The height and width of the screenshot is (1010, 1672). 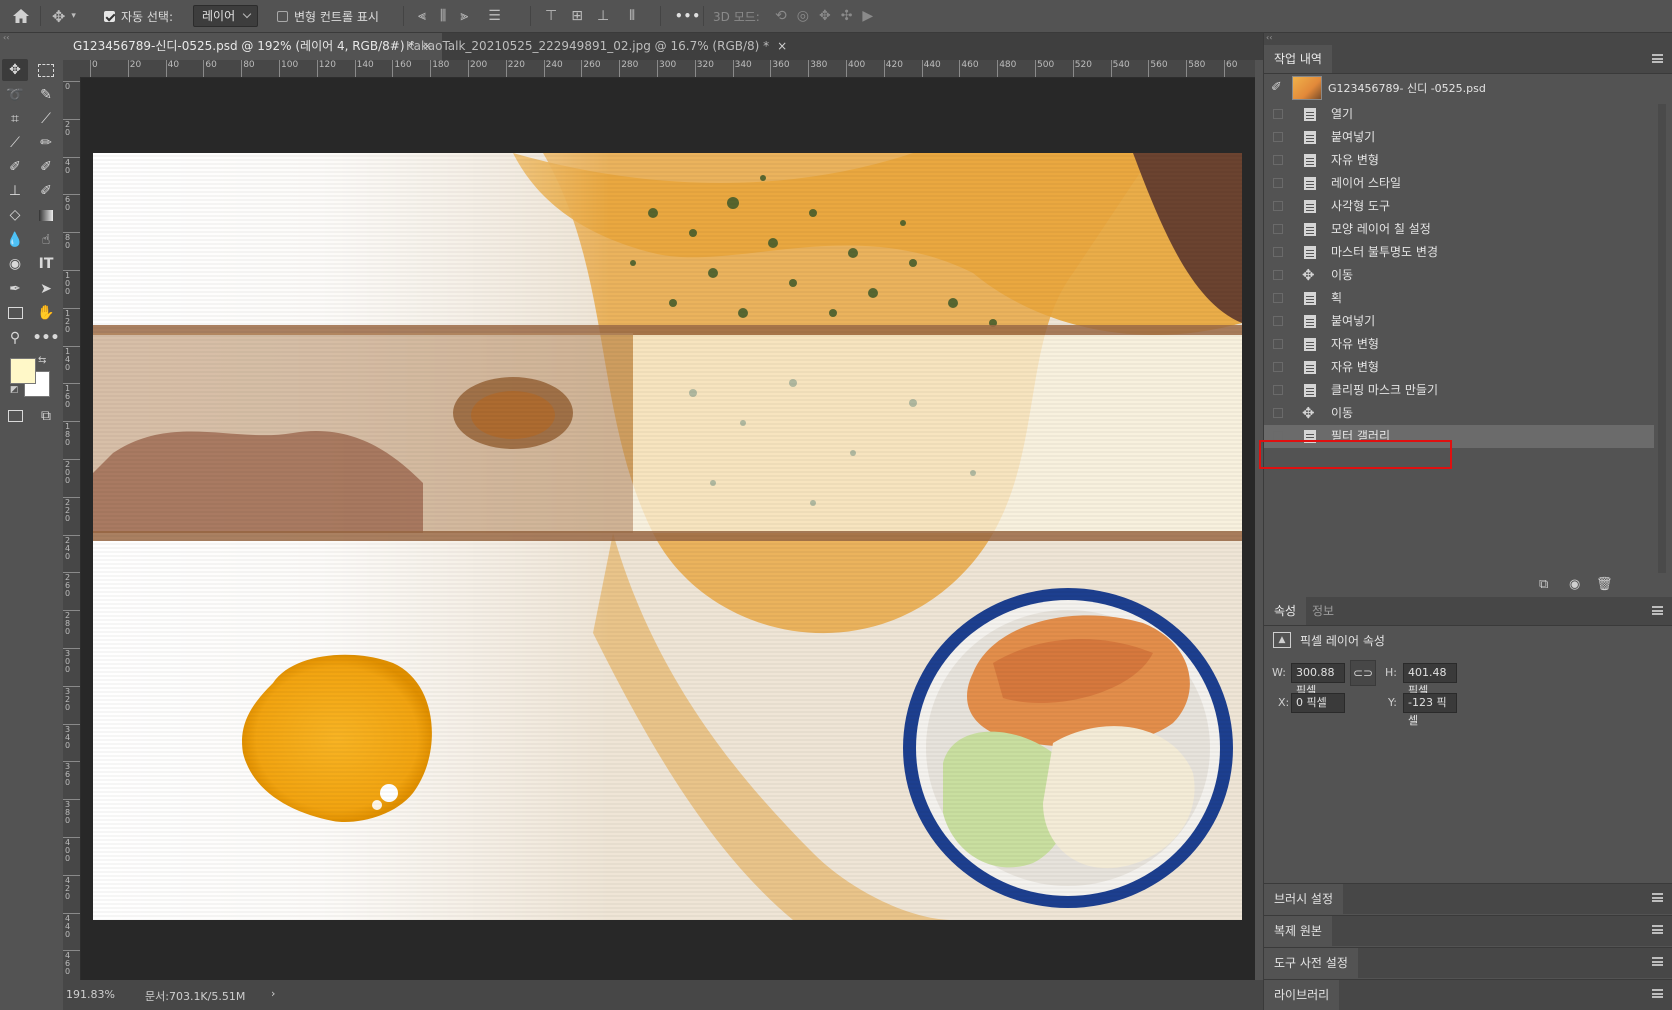 What do you see at coordinates (1302, 995) in the screenshot?
I see `tab-libraries: 라이브러리` at bounding box center [1302, 995].